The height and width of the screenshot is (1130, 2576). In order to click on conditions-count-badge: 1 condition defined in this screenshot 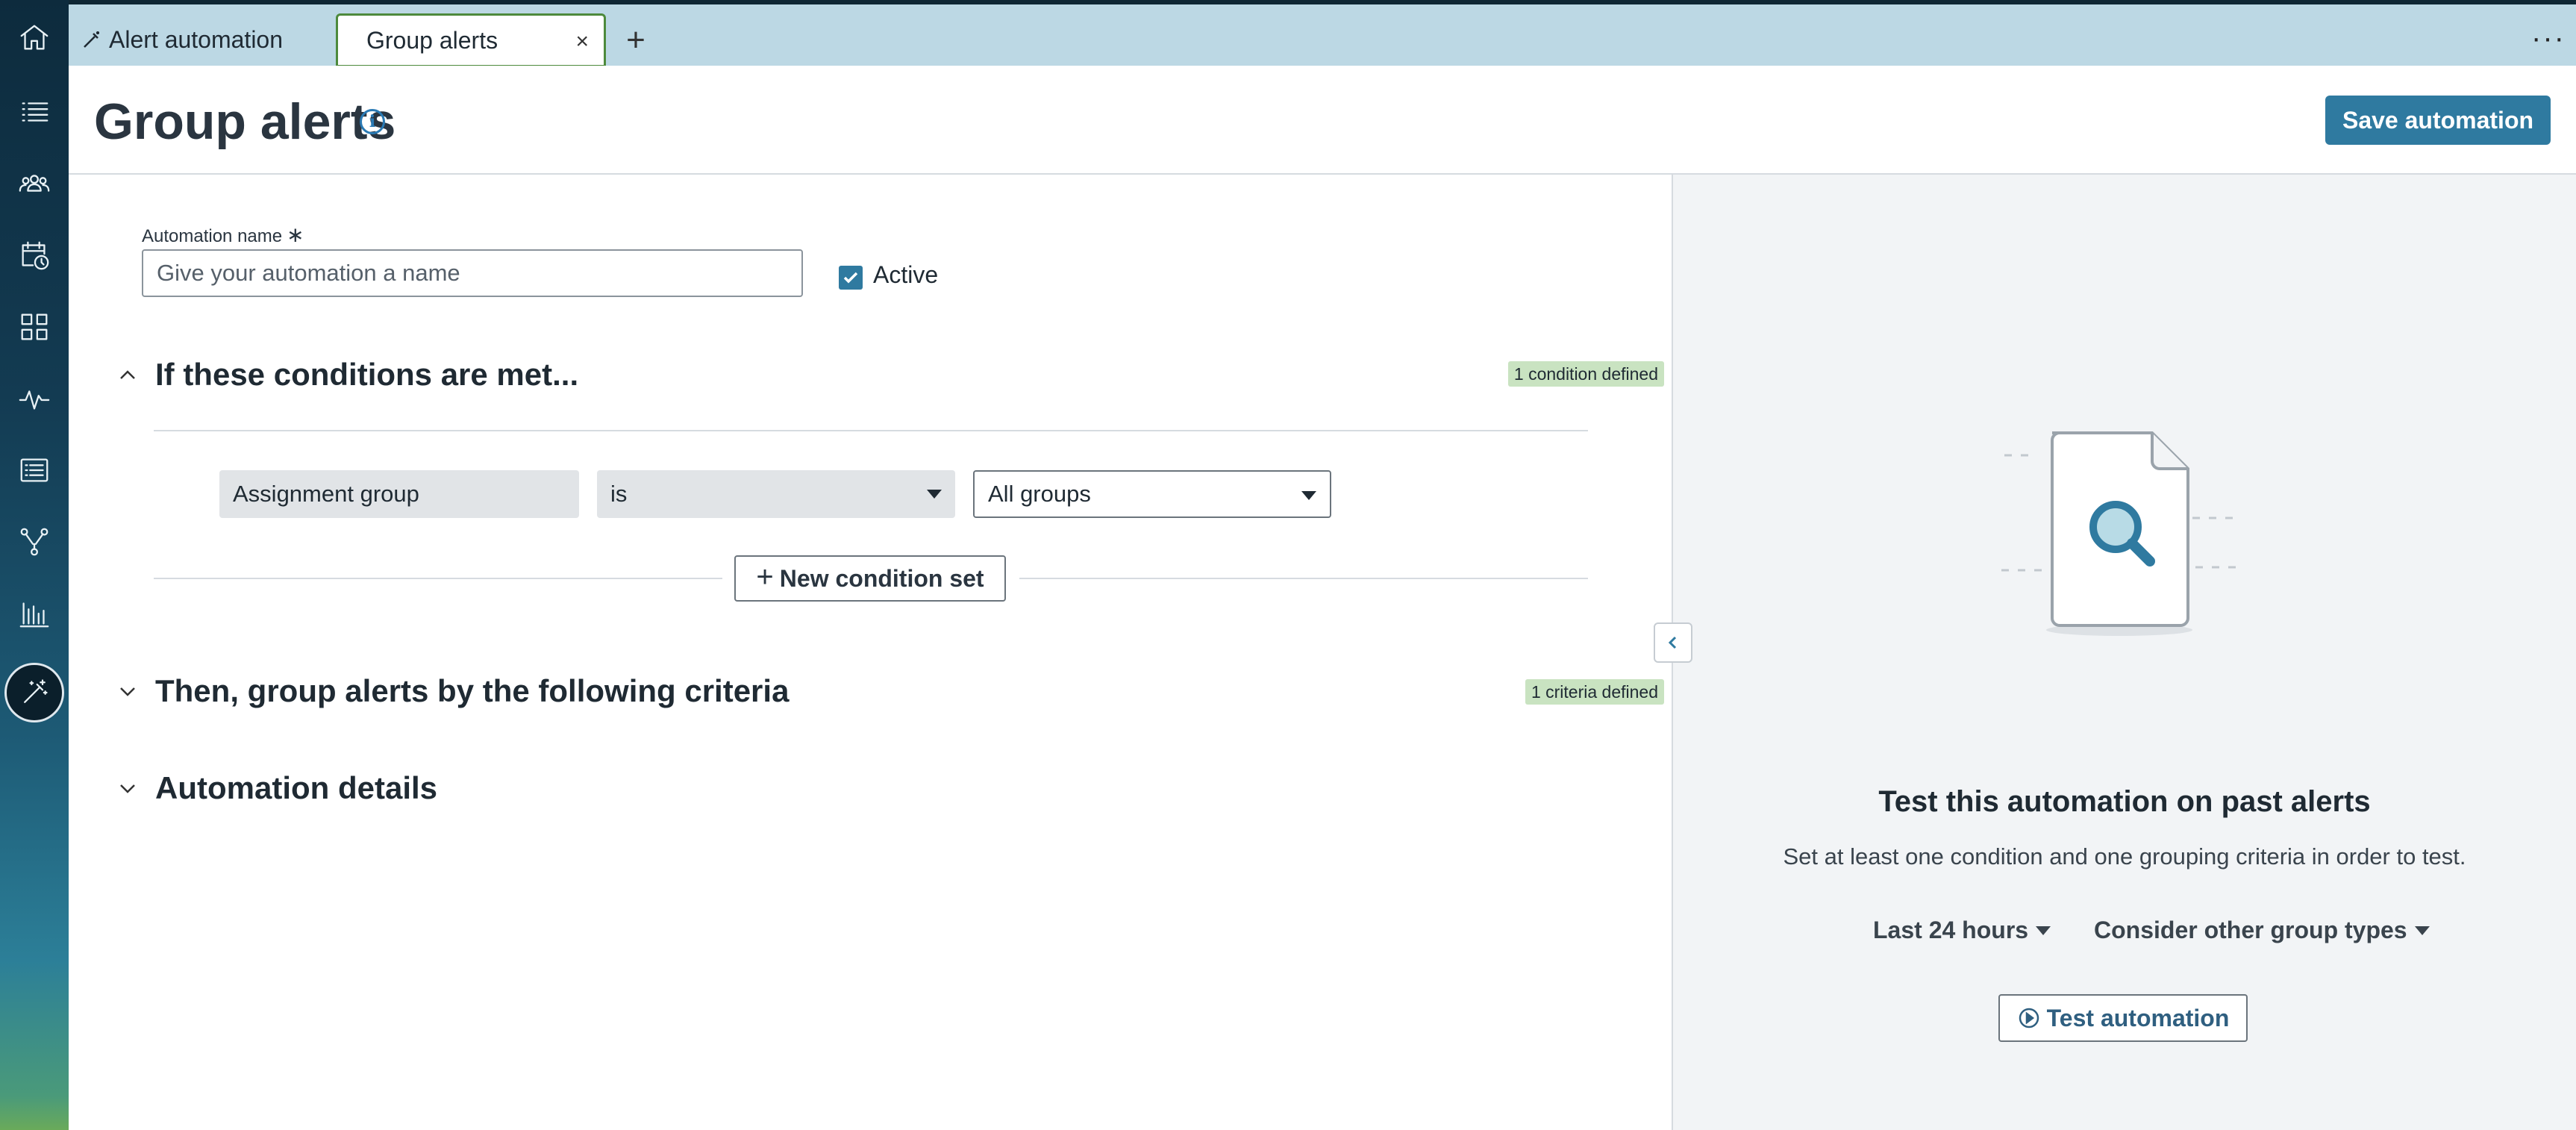, I will do `click(1585, 374)`.